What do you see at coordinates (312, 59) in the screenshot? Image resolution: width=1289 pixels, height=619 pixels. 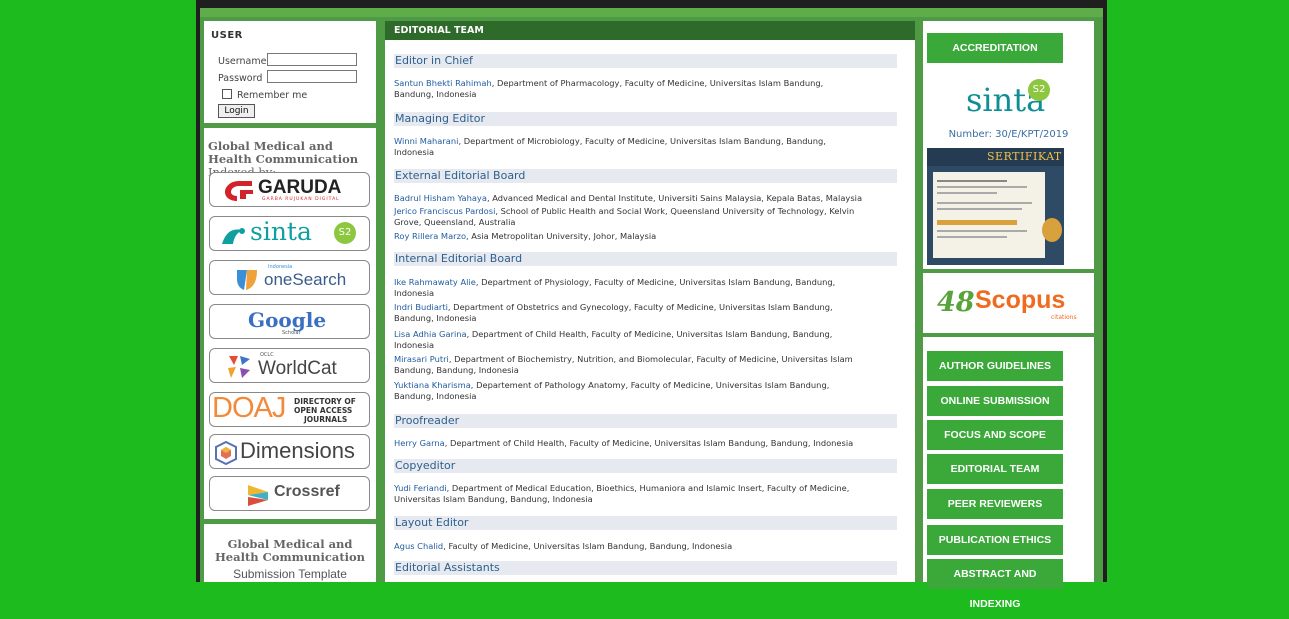 I see `username-input` at bounding box center [312, 59].